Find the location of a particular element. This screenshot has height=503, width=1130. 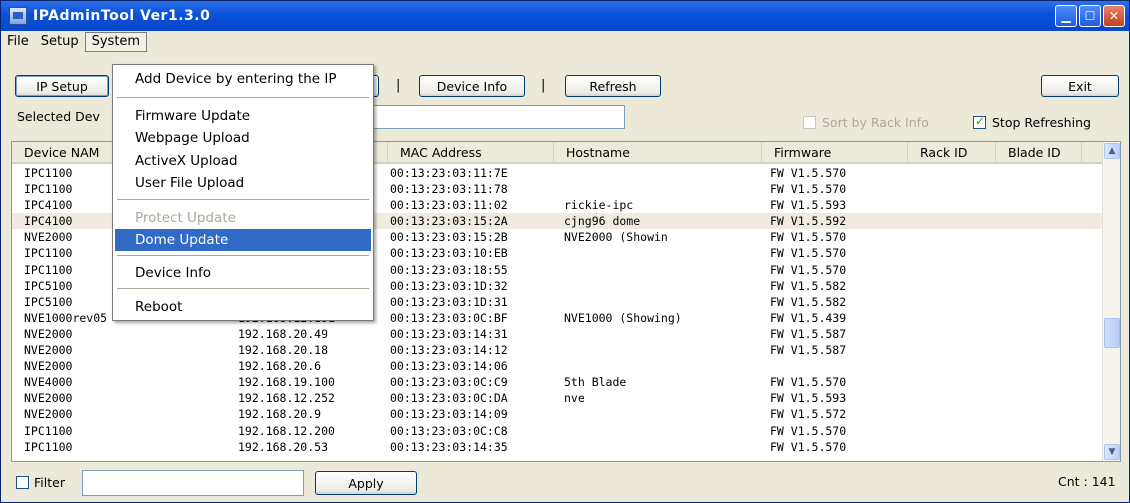

cell-mac: 00:13:23:03:14:35 is located at coordinates (449, 446).